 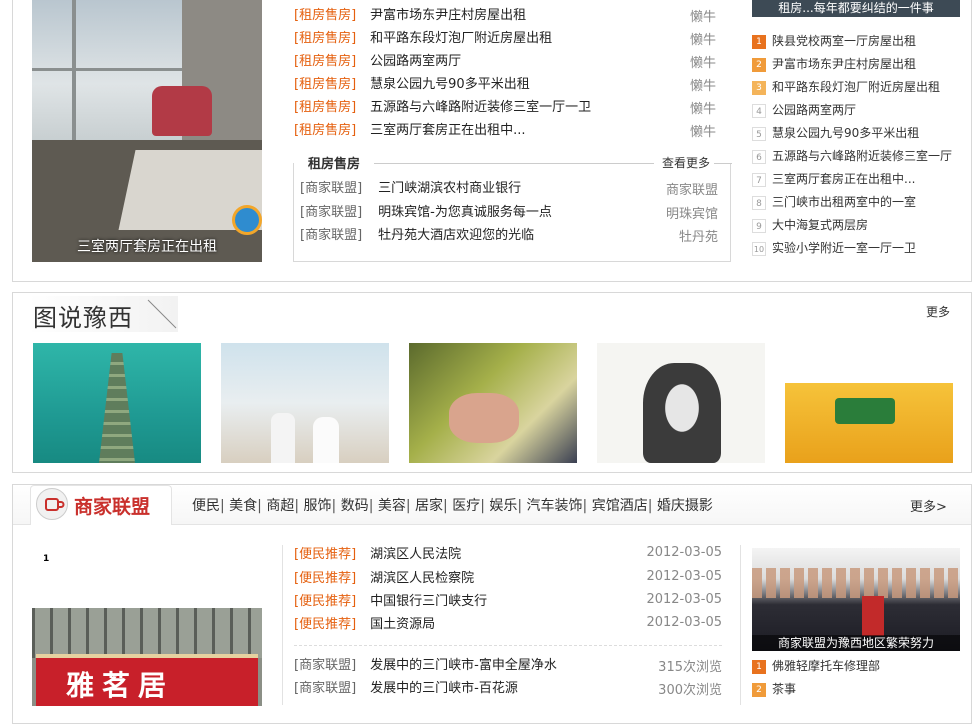 I want to click on category-link: 服饰, so click(x=318, y=506).